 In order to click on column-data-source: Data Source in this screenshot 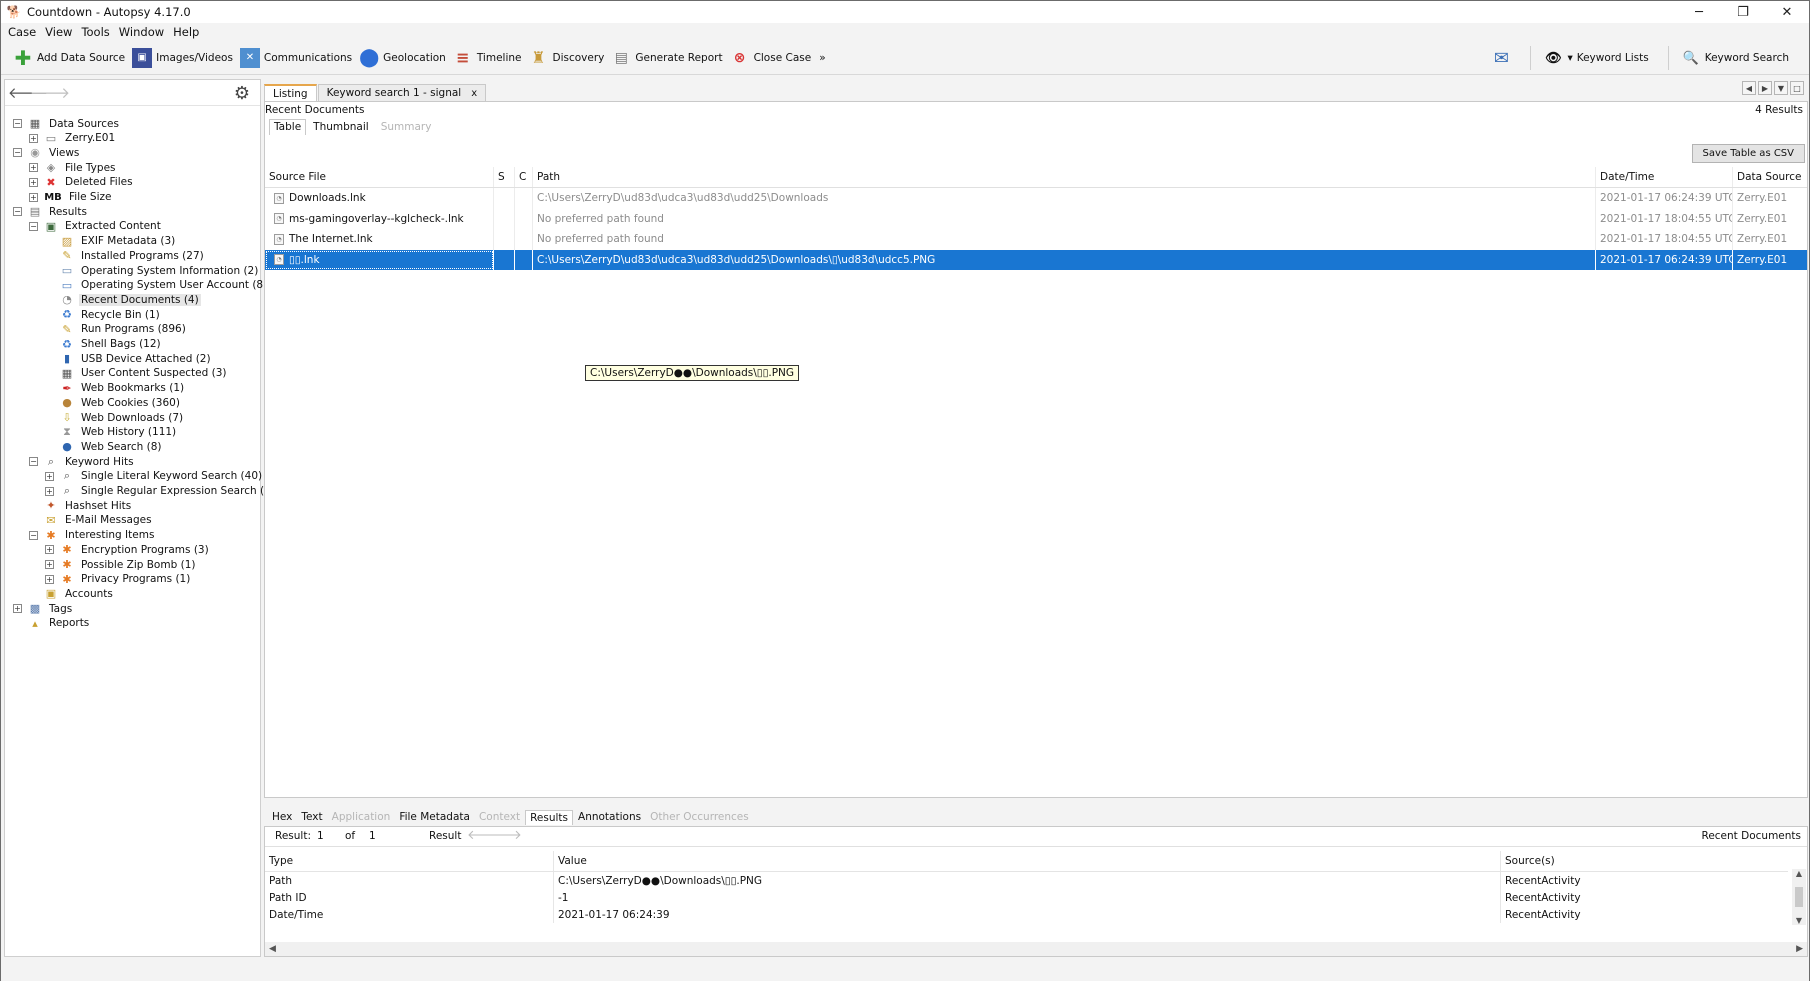, I will do `click(1770, 177)`.